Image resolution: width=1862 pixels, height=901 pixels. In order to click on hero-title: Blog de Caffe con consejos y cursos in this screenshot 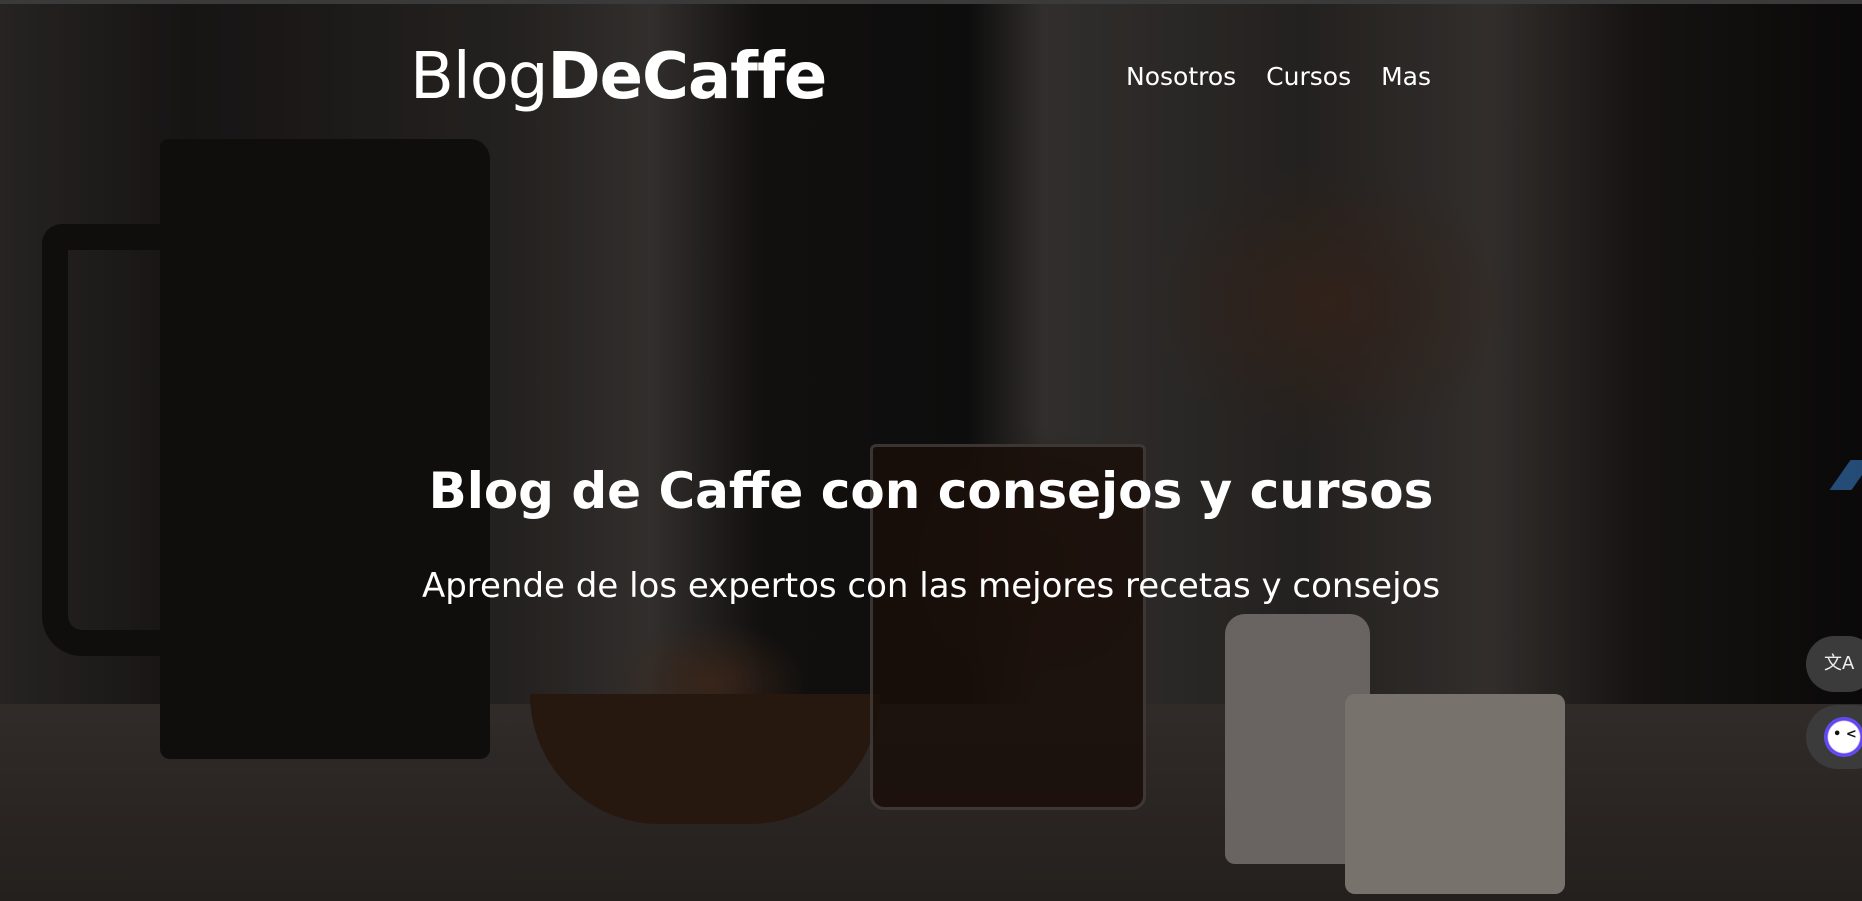, I will do `click(931, 491)`.